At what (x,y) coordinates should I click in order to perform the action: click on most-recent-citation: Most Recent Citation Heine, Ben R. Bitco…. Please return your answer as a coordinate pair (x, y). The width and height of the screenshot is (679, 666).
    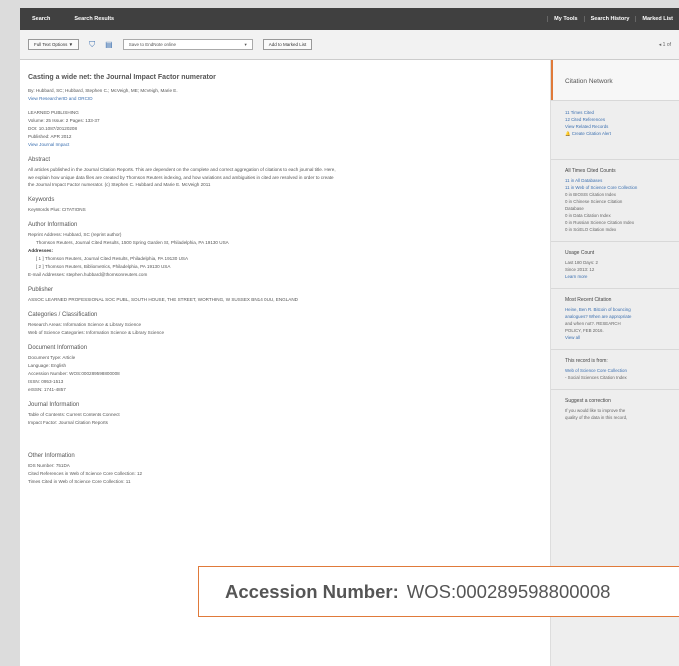
    Looking at the image, I should click on (615, 318).